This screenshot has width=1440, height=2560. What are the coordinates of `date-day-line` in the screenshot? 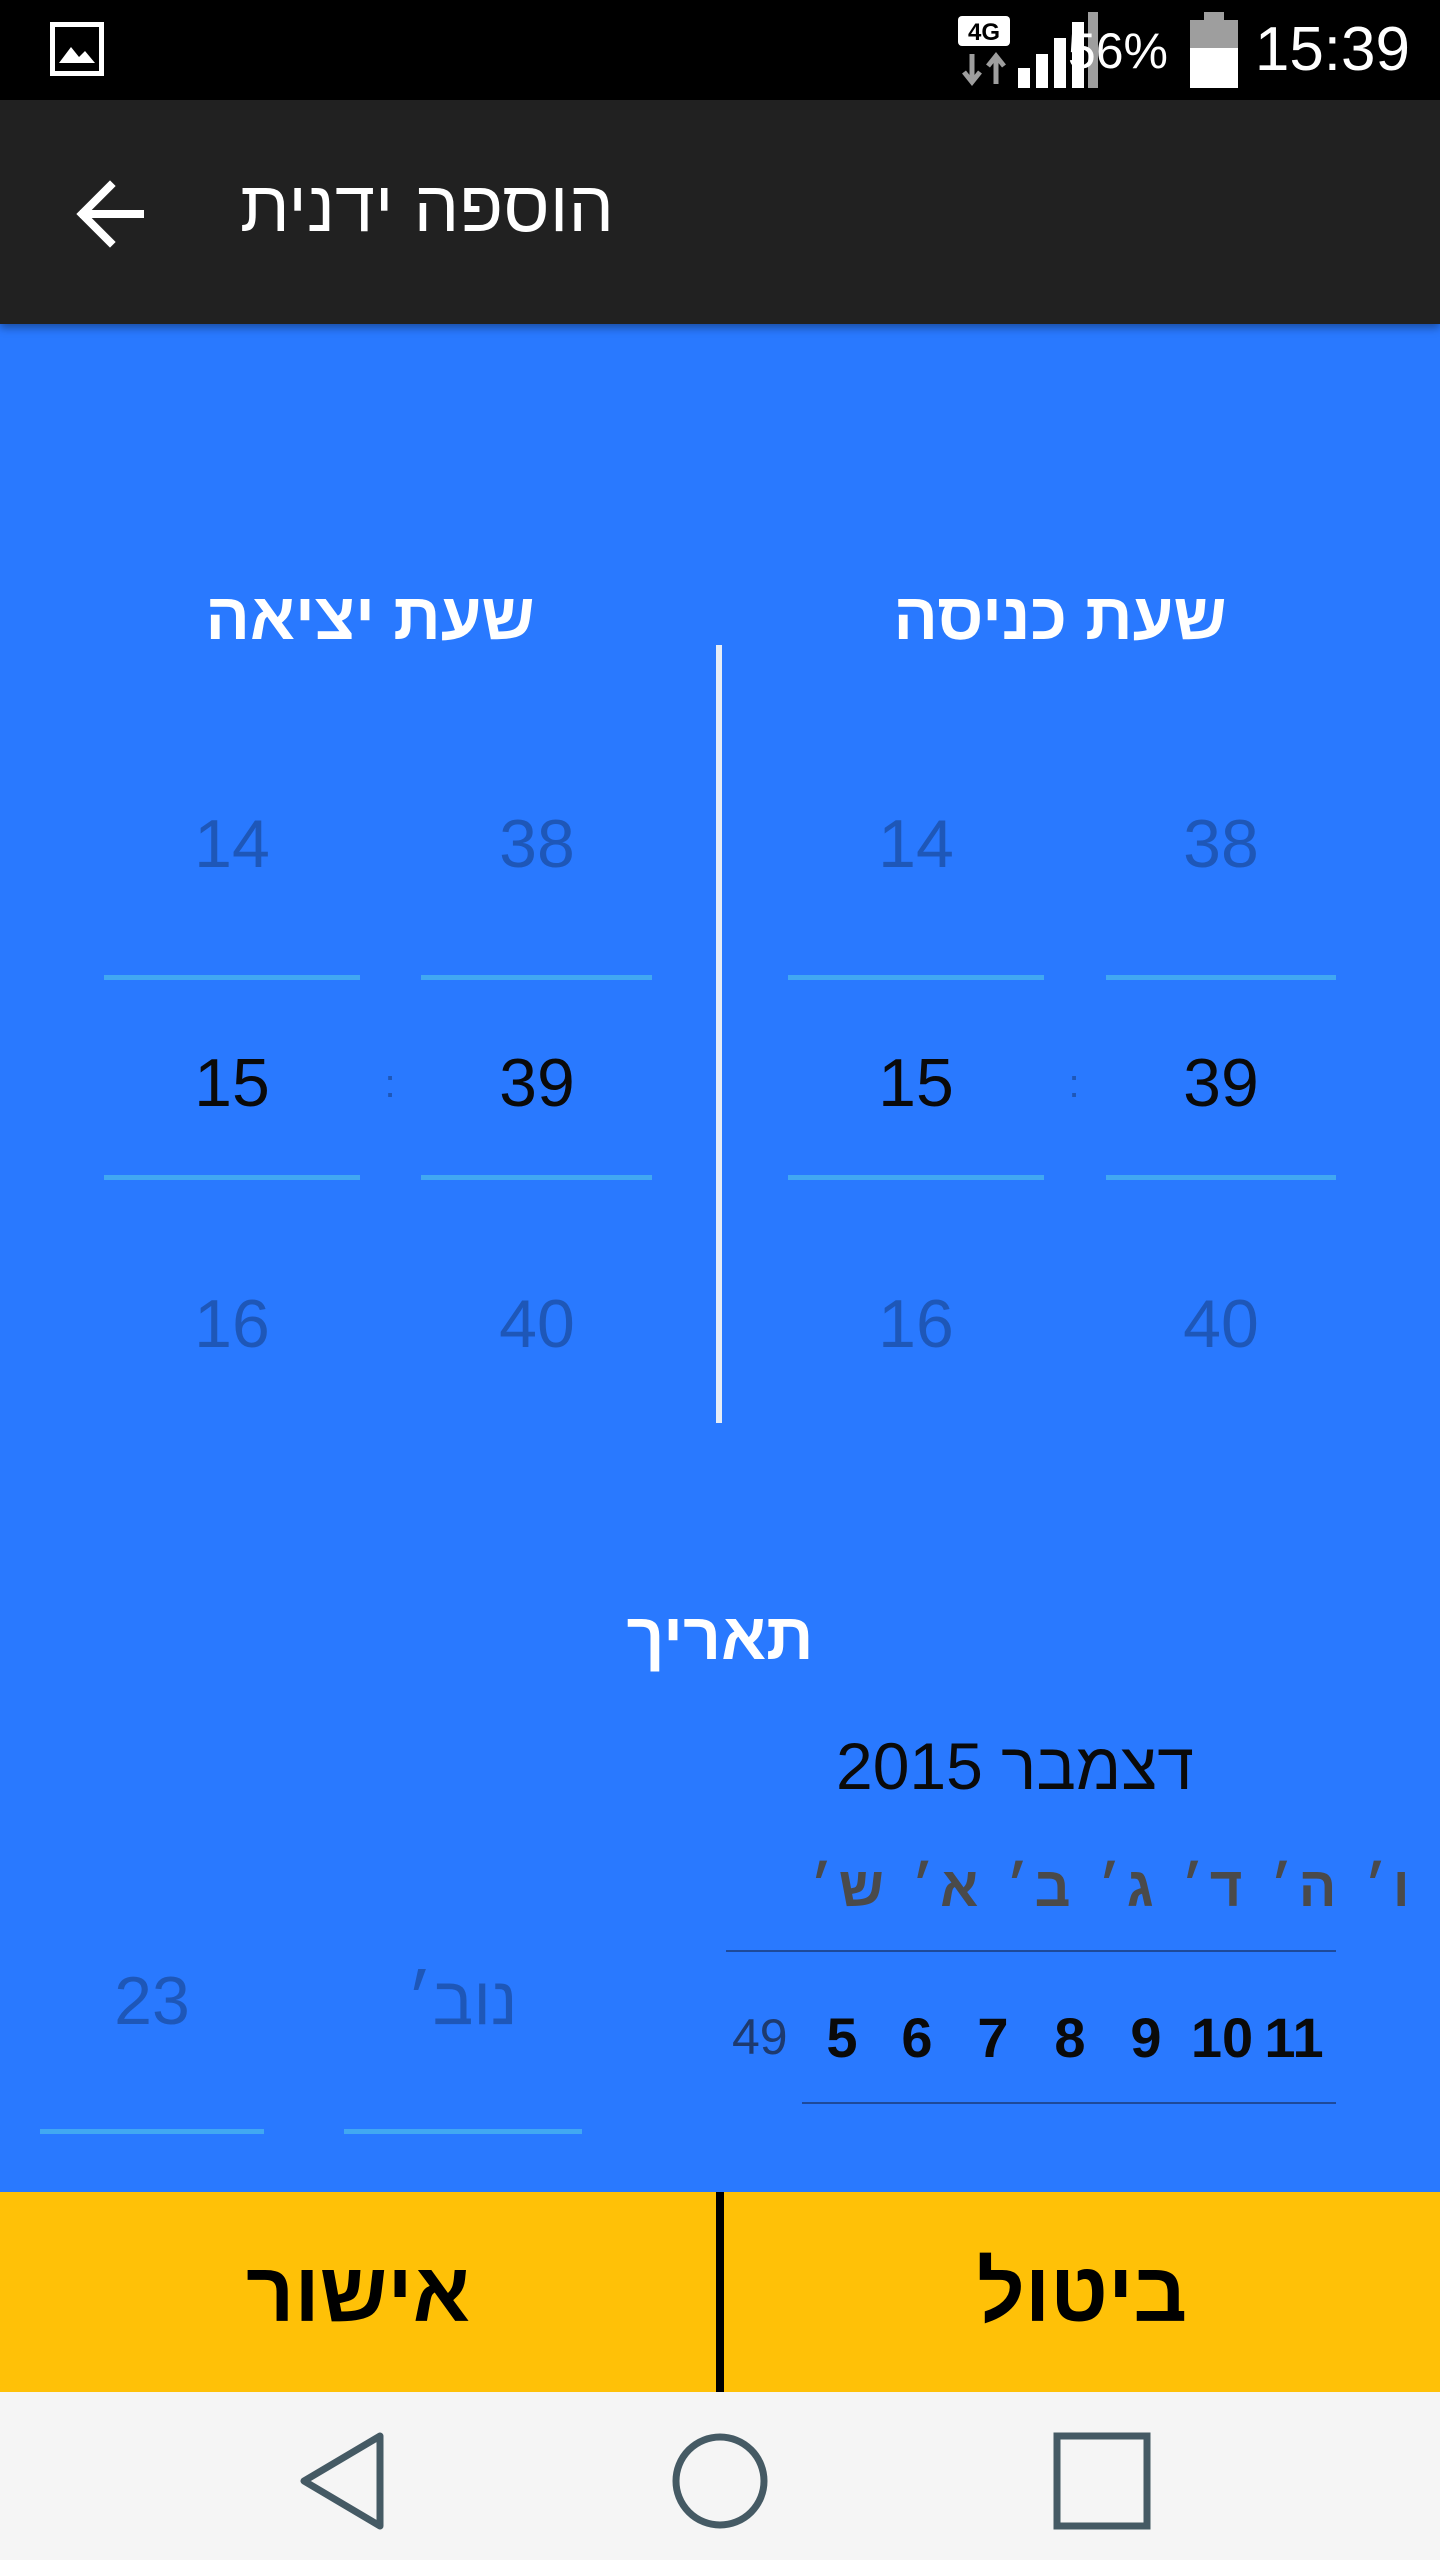 It's located at (152, 2131).